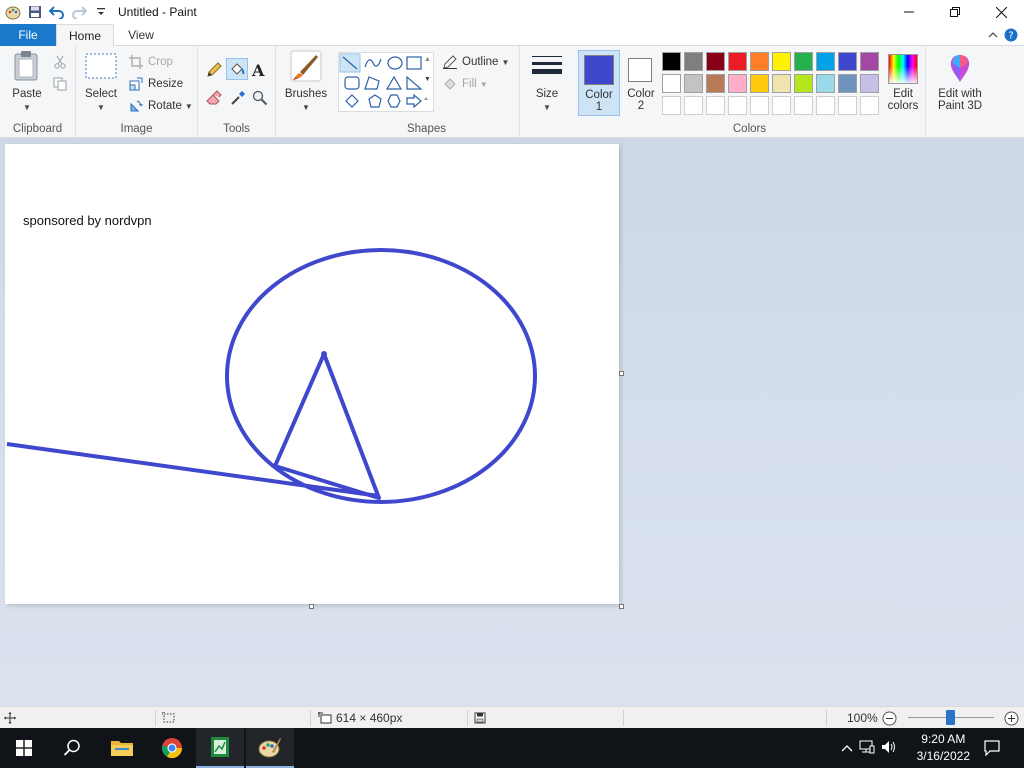 The height and width of the screenshot is (768, 1024). What do you see at coordinates (270, 748) in the screenshot?
I see `paint-taskbar-button` at bounding box center [270, 748].